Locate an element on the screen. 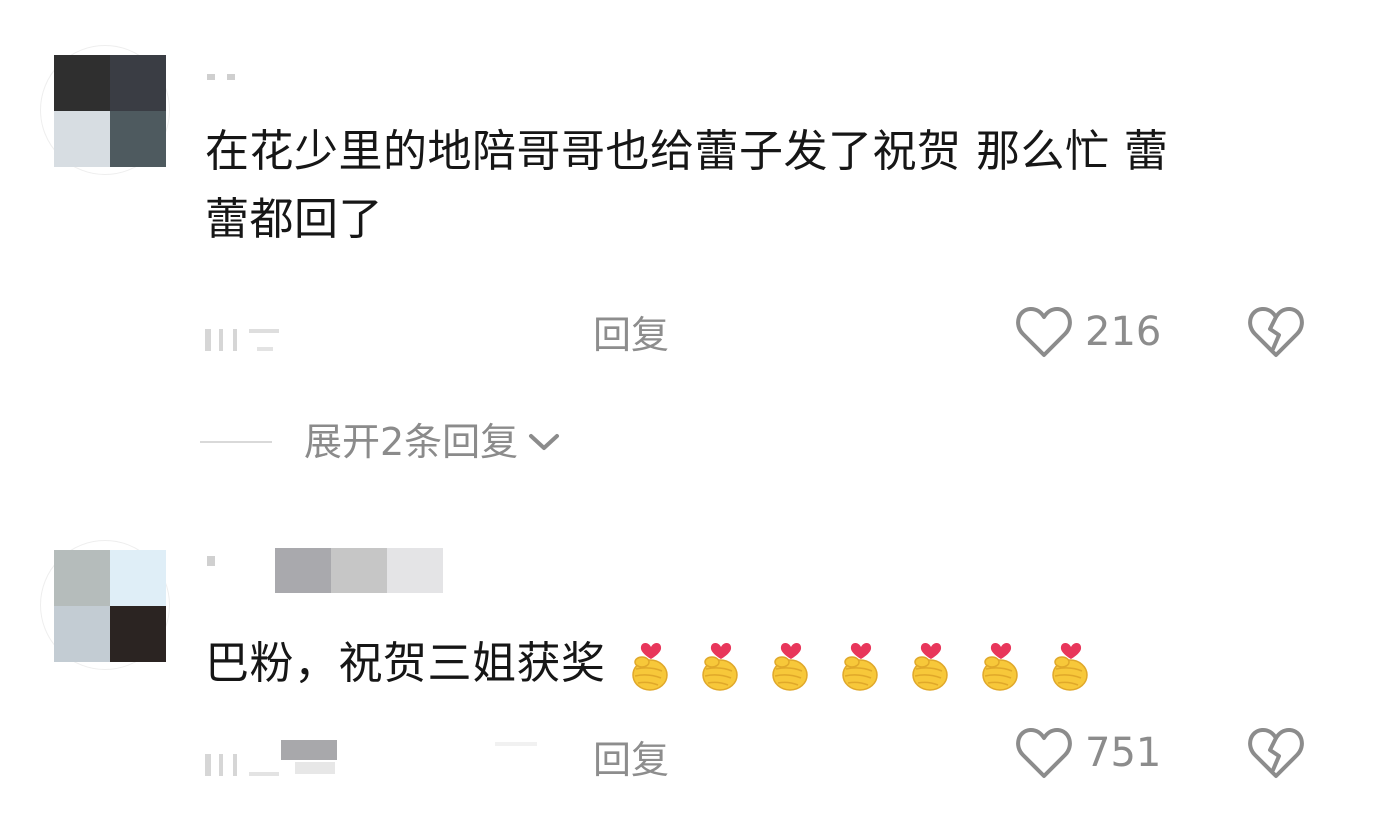 This screenshot has height=824, width=1375. expand-replies-button: 展开2条回复 is located at coordinates (380, 442).